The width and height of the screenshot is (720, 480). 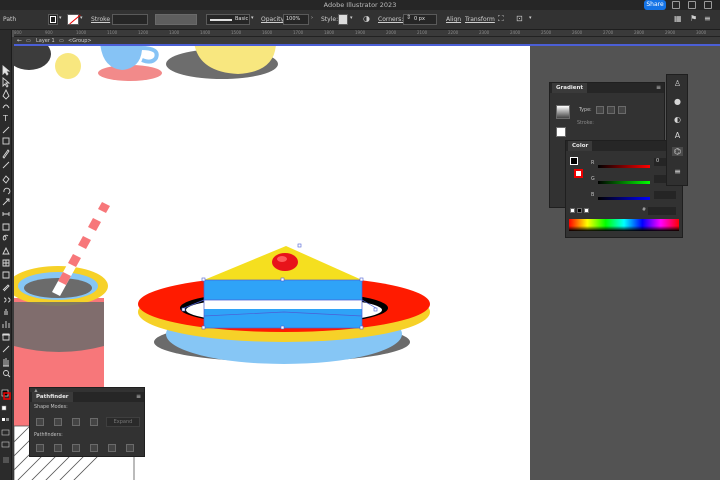 I want to click on ruler-tick: 1300, so click(x=174, y=32).